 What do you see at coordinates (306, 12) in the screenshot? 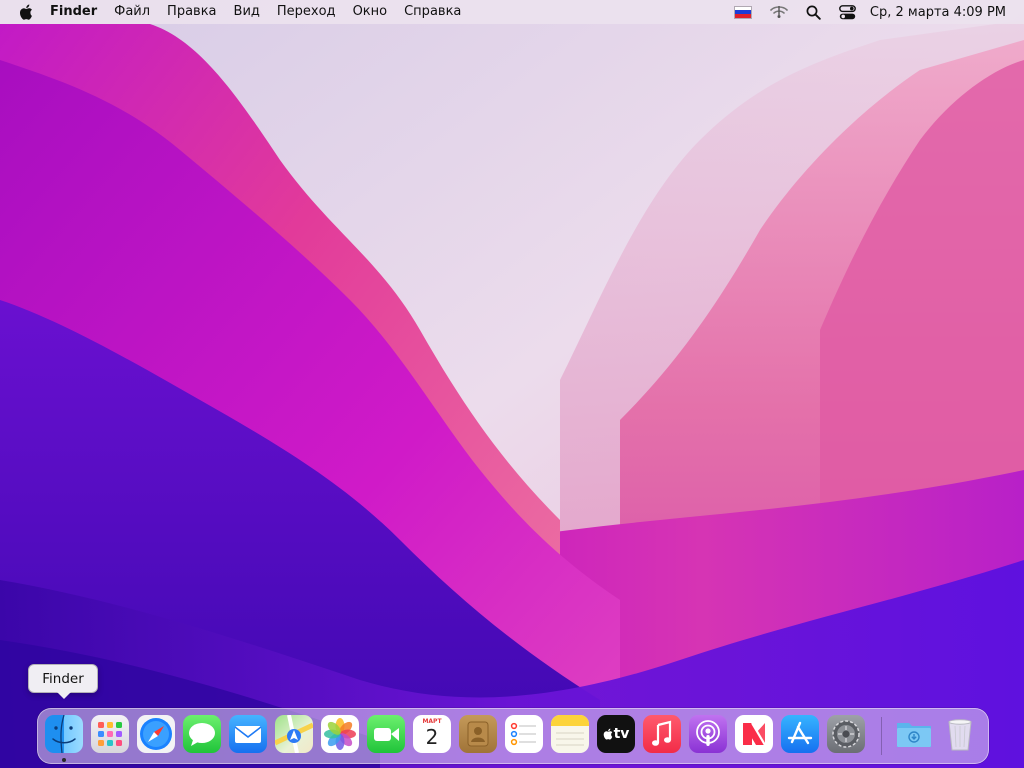
I see `menu-go: Переход` at bounding box center [306, 12].